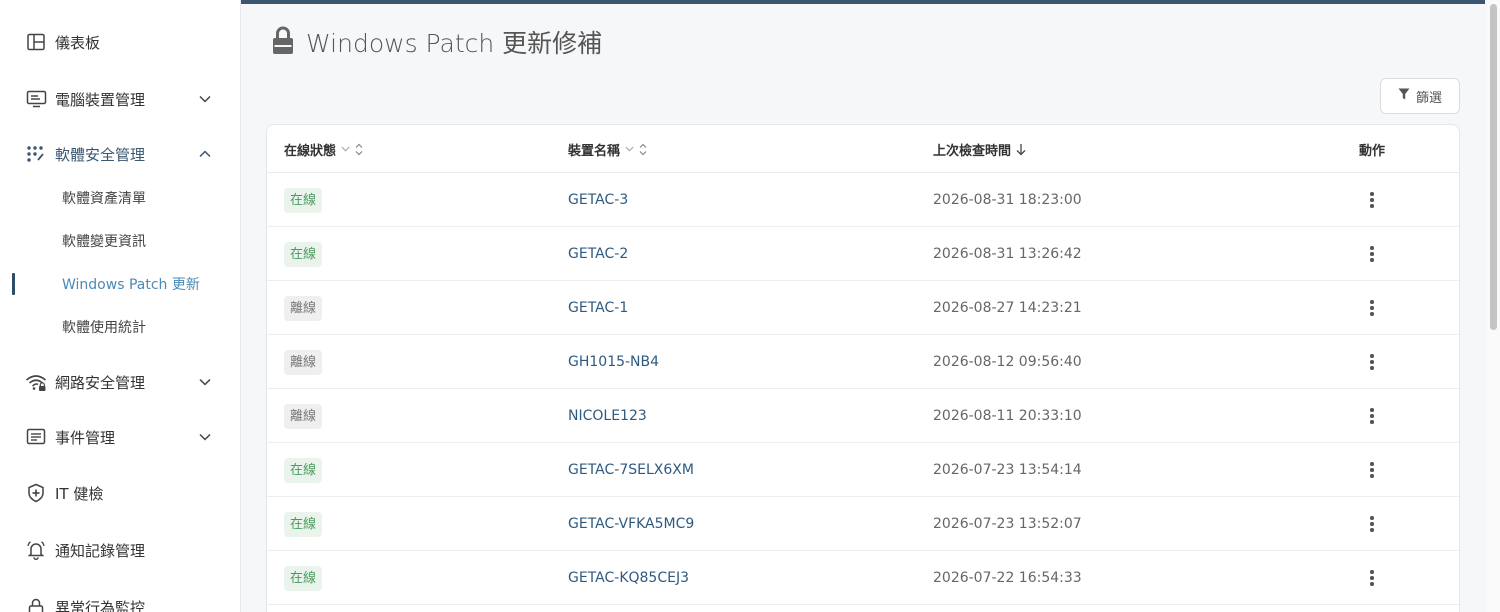  What do you see at coordinates (100, 99) in the screenshot?
I see `sidebar-item-label: 電腦裝置管理` at bounding box center [100, 99].